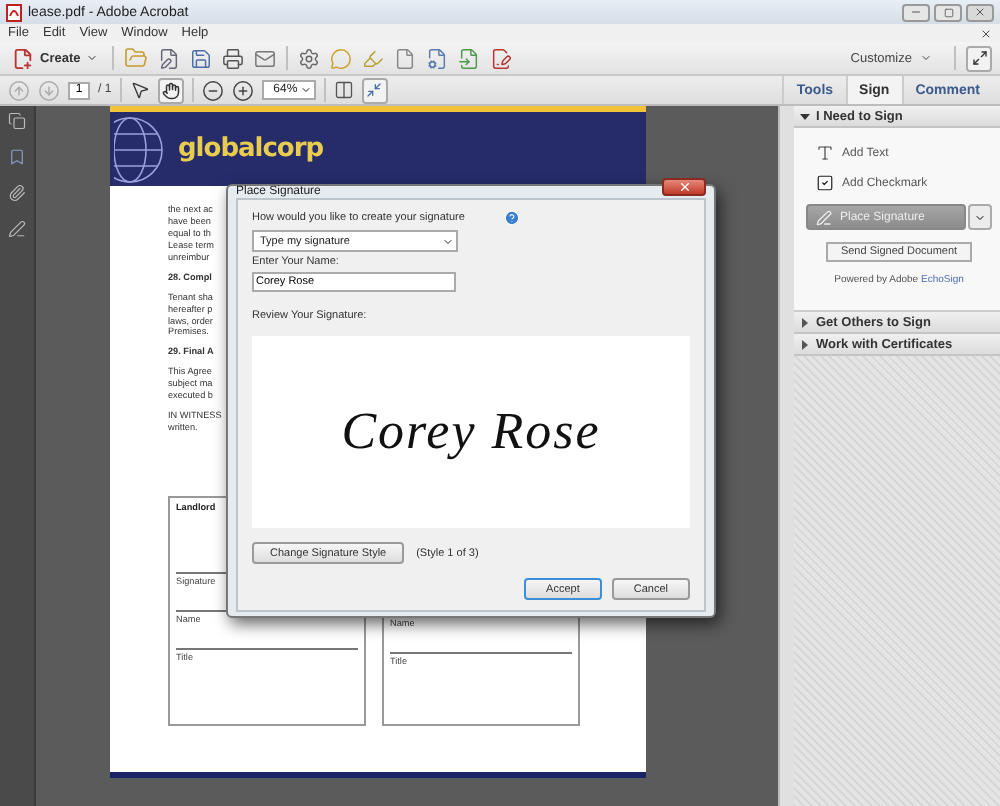 The height and width of the screenshot is (806, 1000). Describe the element at coordinates (242, 90) in the screenshot. I see `zoom-in-icon` at that location.